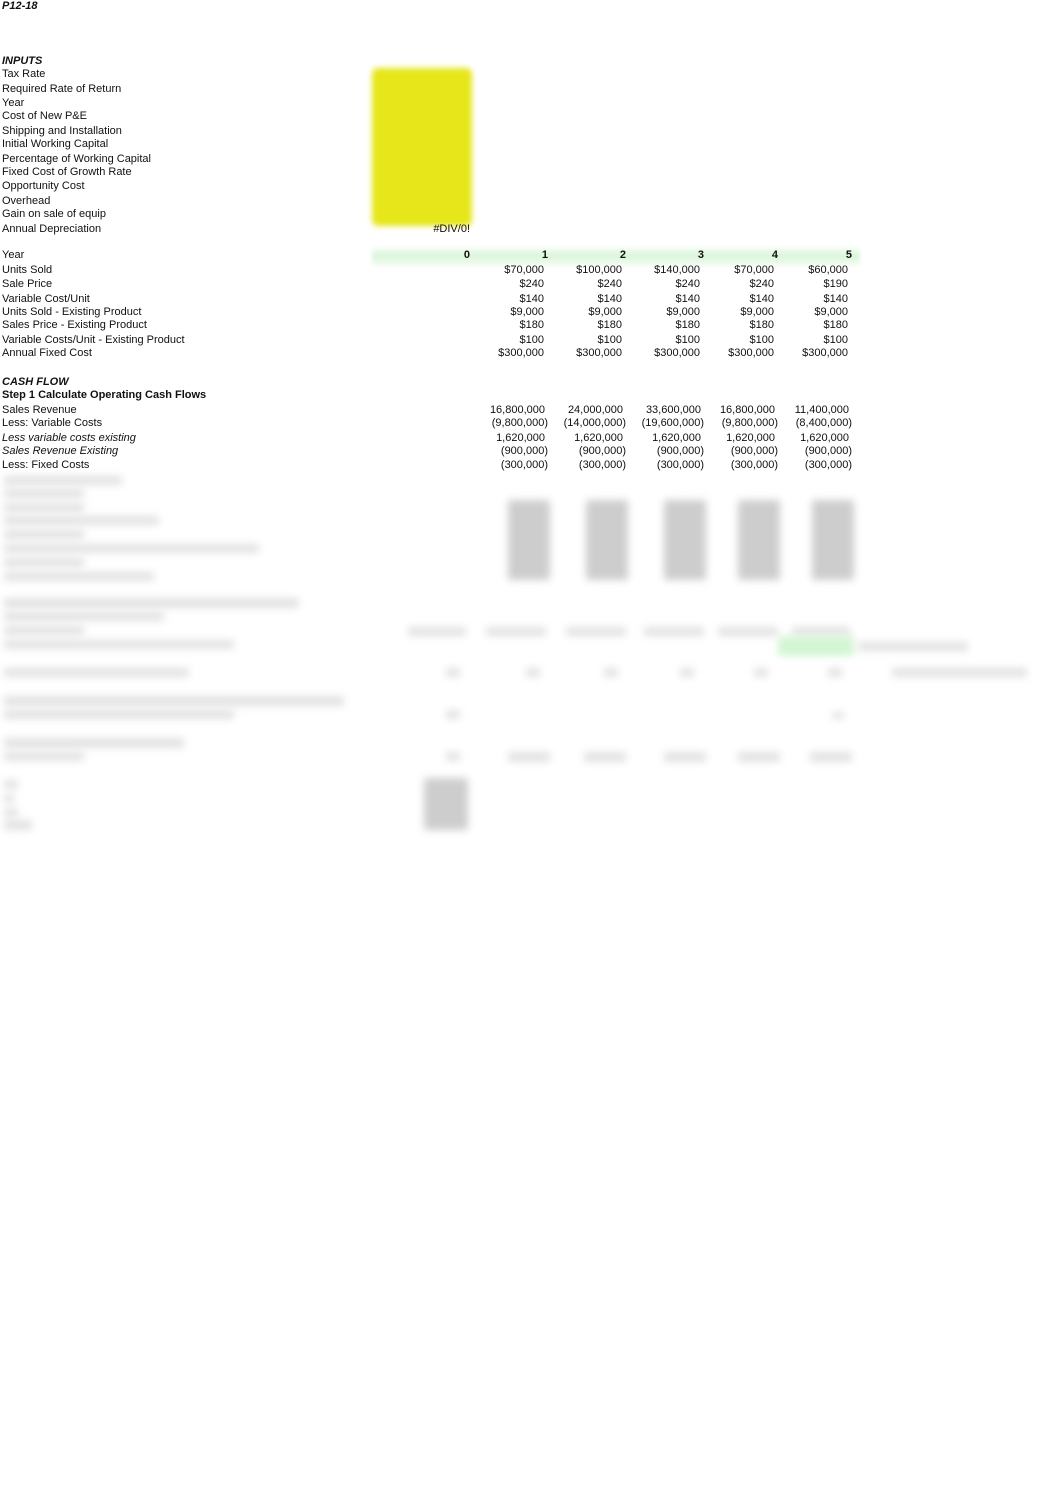 The width and height of the screenshot is (1062, 1506). What do you see at coordinates (578, 410) in the screenshot?
I see `cash-flow-cell: 24,000,000` at bounding box center [578, 410].